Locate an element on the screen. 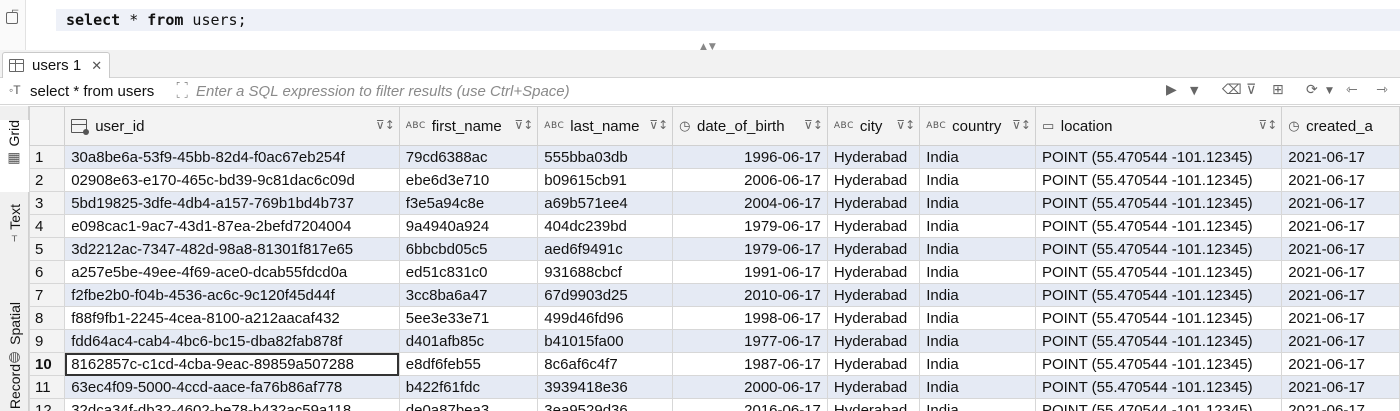 The width and height of the screenshot is (1400, 411). cell-first-name: ebe6d3e710 is located at coordinates (468, 180).